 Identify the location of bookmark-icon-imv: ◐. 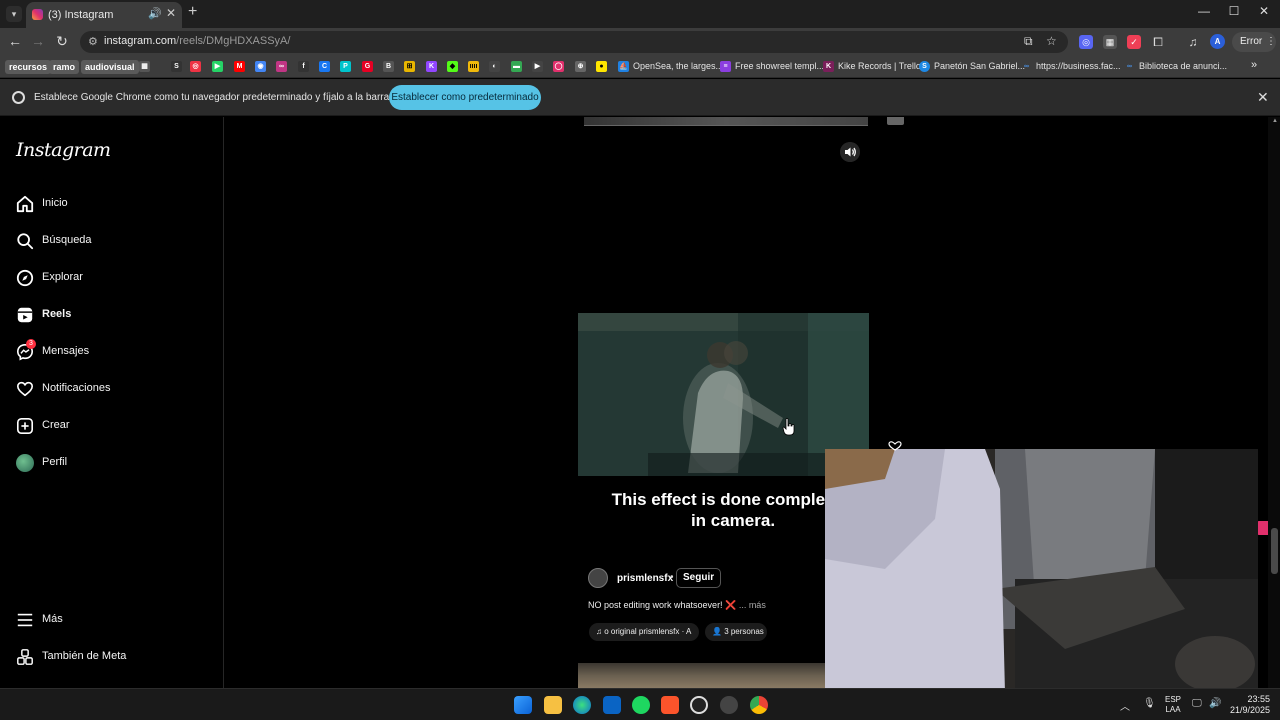
(494, 66).